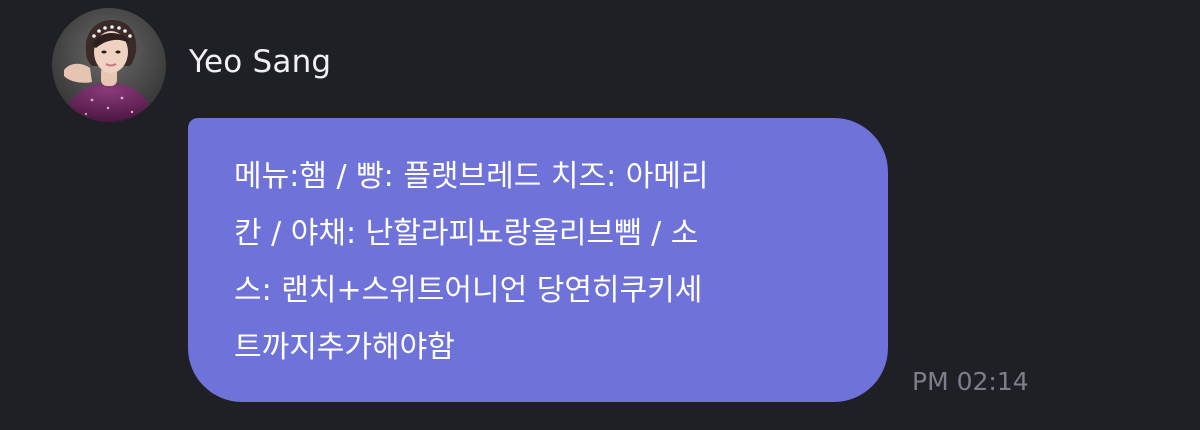 Image resolution: width=1200 pixels, height=430 pixels. I want to click on sender-name: Yeo Sang, so click(260, 62).